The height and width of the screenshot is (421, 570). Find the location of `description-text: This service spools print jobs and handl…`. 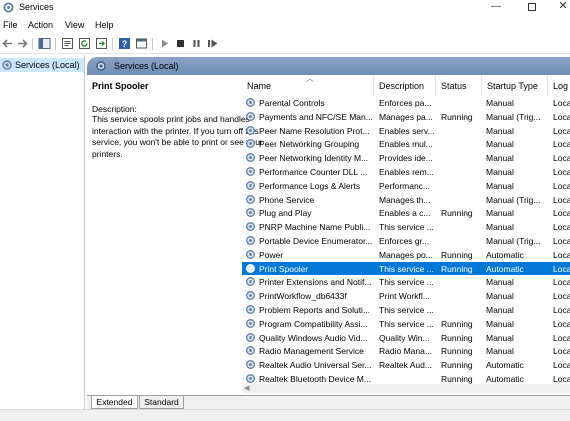

description-text: This service spools print jobs and handl… is located at coordinates (177, 136).